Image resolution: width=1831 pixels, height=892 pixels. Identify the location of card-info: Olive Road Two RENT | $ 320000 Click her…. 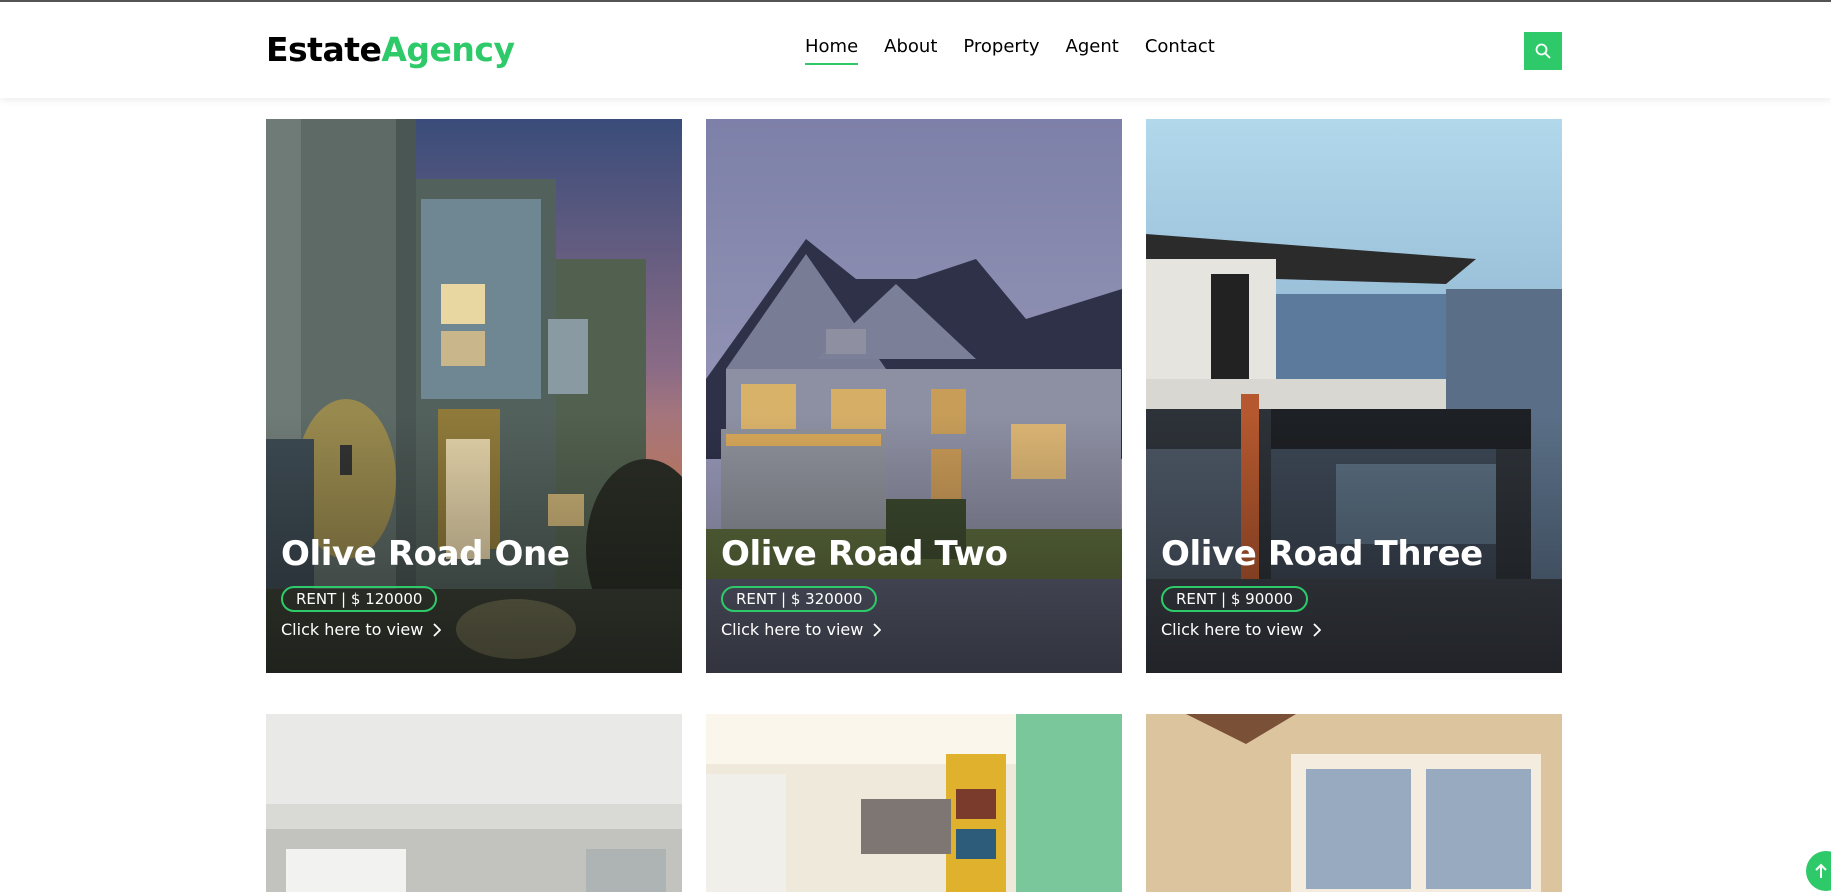
(864, 586).